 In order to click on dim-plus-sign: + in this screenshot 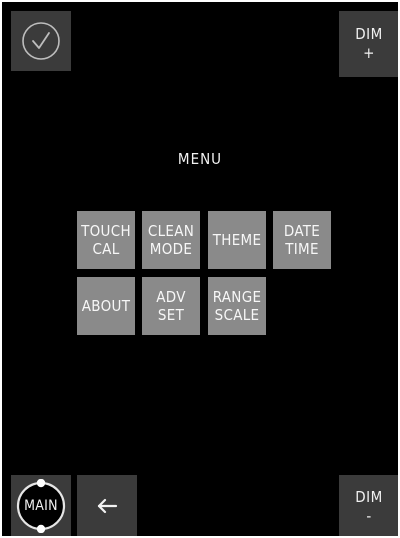, I will do `click(369, 53)`.